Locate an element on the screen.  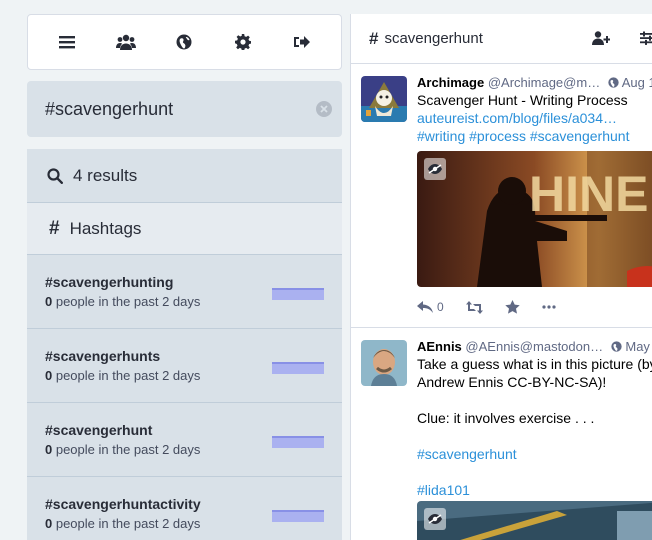
search-box is located at coordinates (184, 109).